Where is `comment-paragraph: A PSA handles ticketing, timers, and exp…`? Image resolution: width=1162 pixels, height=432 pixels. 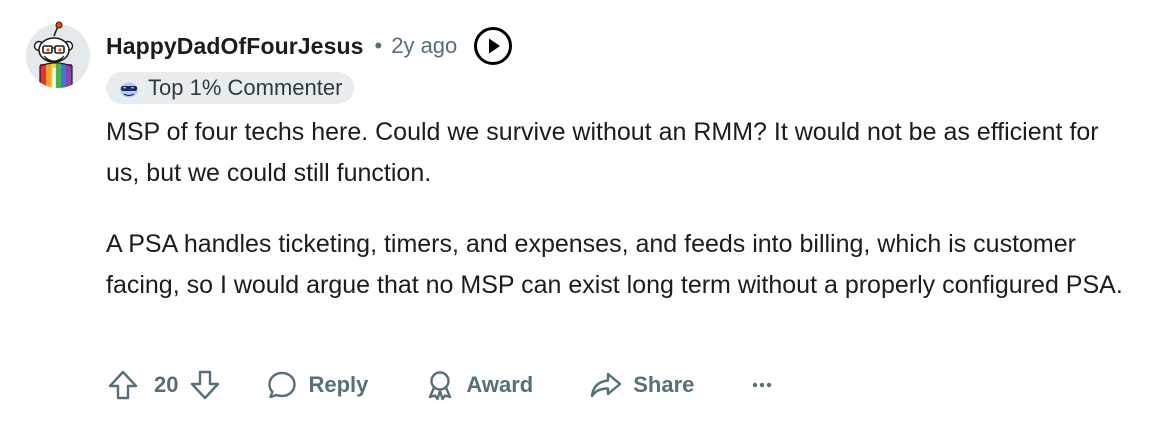 comment-paragraph: A PSA handles ticketing, timers, and exp… is located at coordinates (614, 264).